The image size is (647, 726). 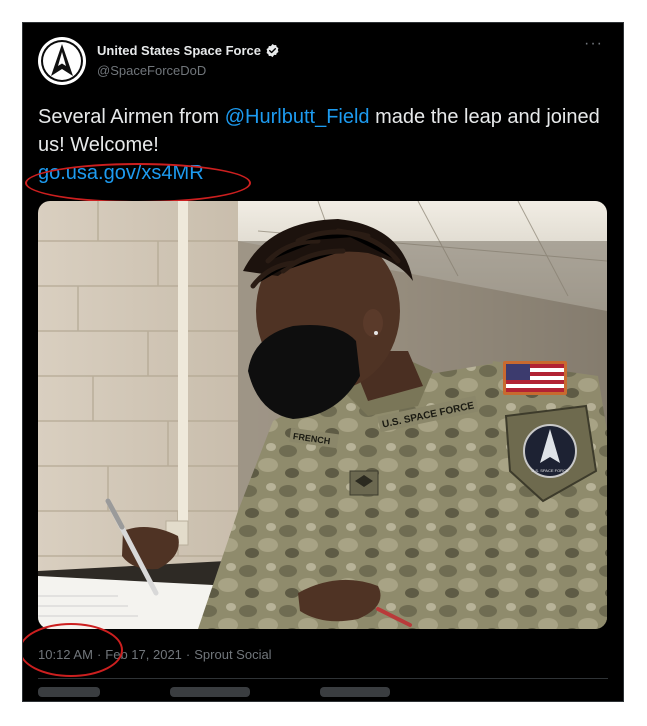 I want to click on quote-stat-placeholder, so click(x=210, y=692).